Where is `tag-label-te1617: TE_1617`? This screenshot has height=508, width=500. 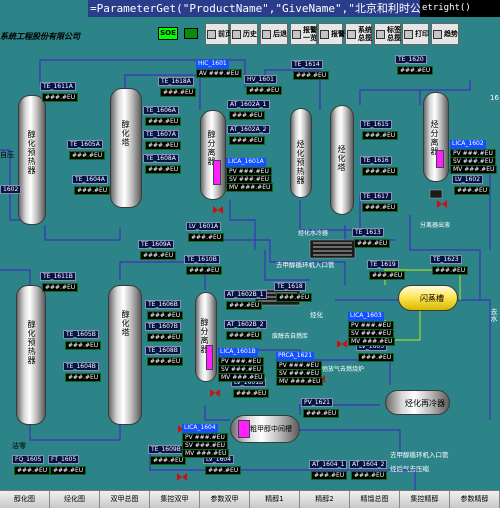 tag-label-te1617: TE_1617 is located at coordinates (376, 196).